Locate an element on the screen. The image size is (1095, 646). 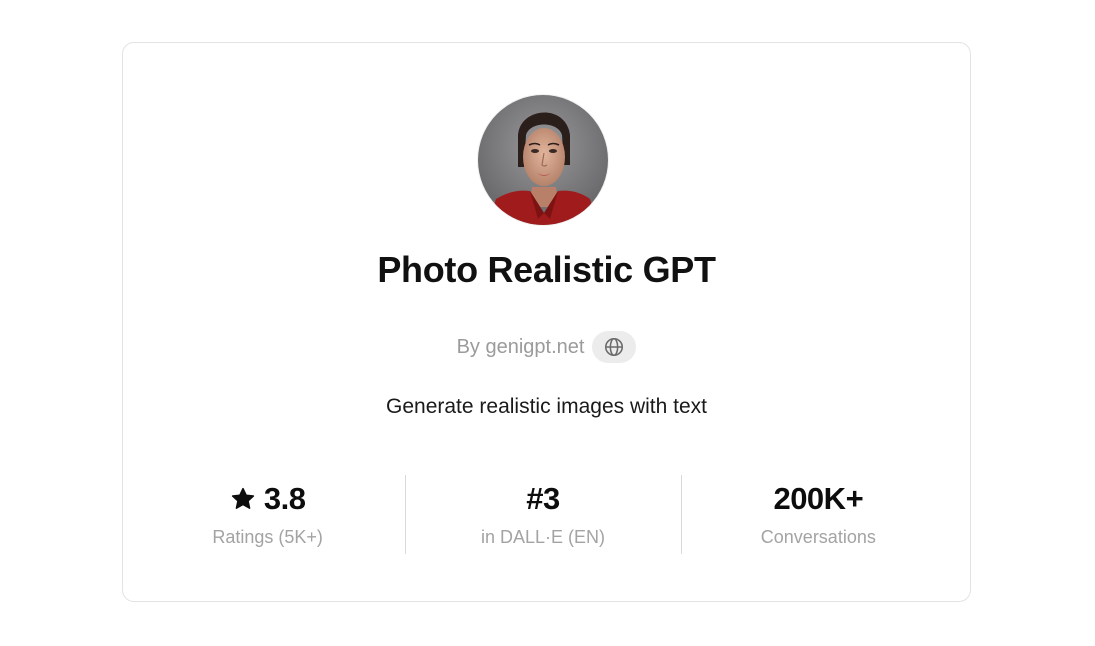
gpt-description: Generate realistic images with text is located at coordinates (546, 406).